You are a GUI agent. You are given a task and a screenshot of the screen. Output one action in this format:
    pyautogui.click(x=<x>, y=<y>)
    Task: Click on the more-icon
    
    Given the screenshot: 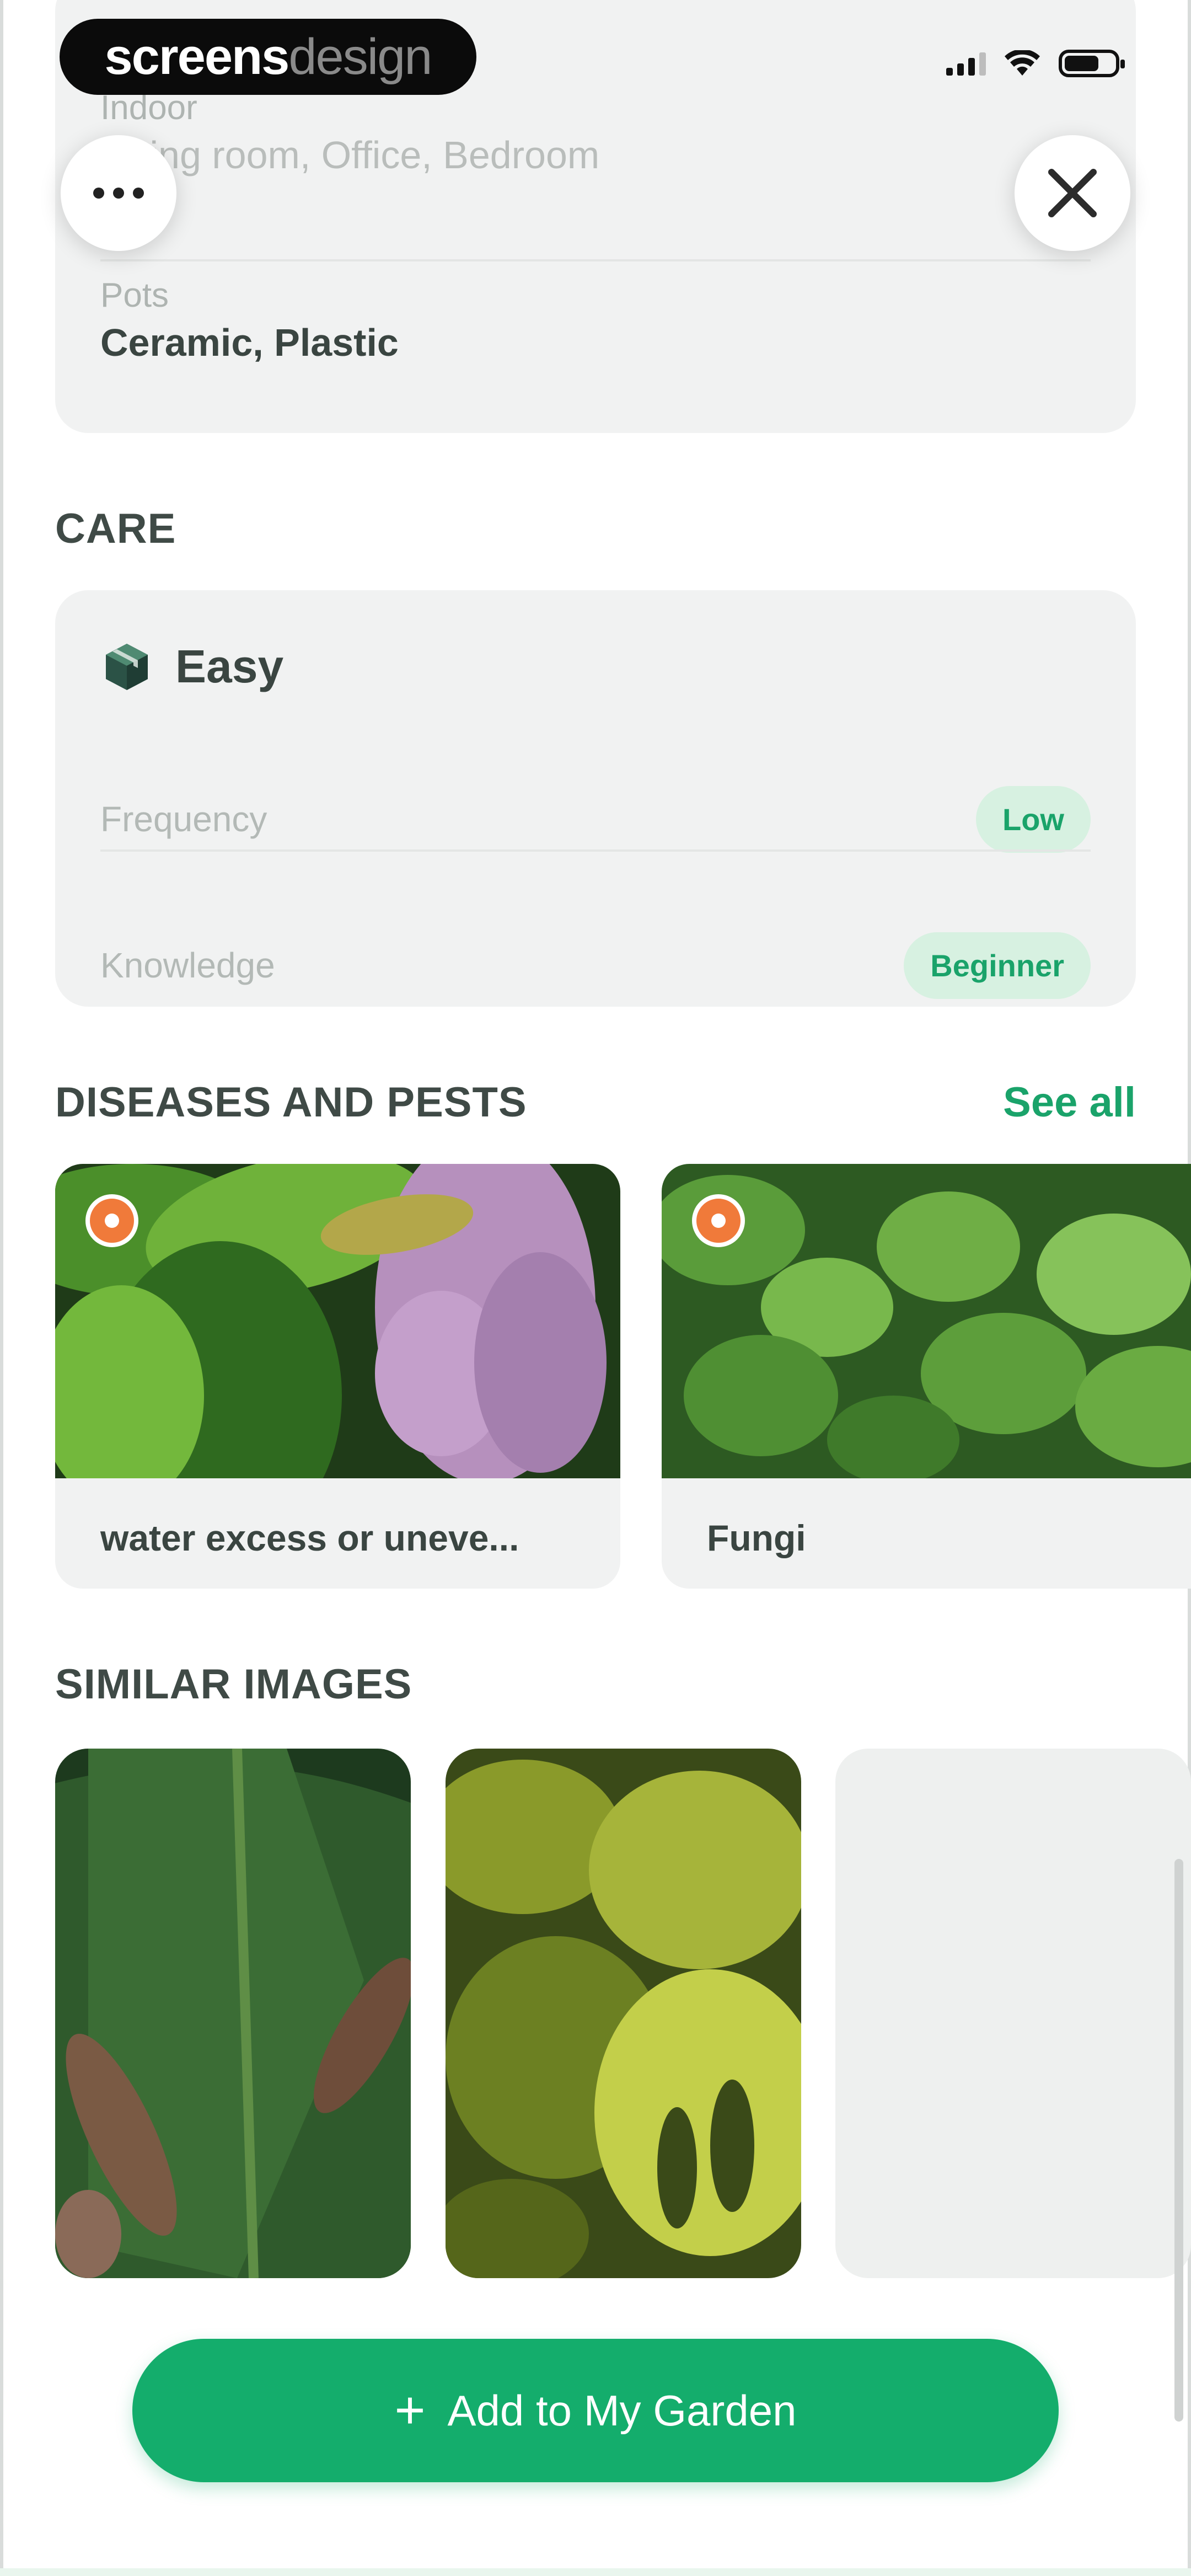 What is the action you would take?
    pyautogui.click(x=119, y=193)
    